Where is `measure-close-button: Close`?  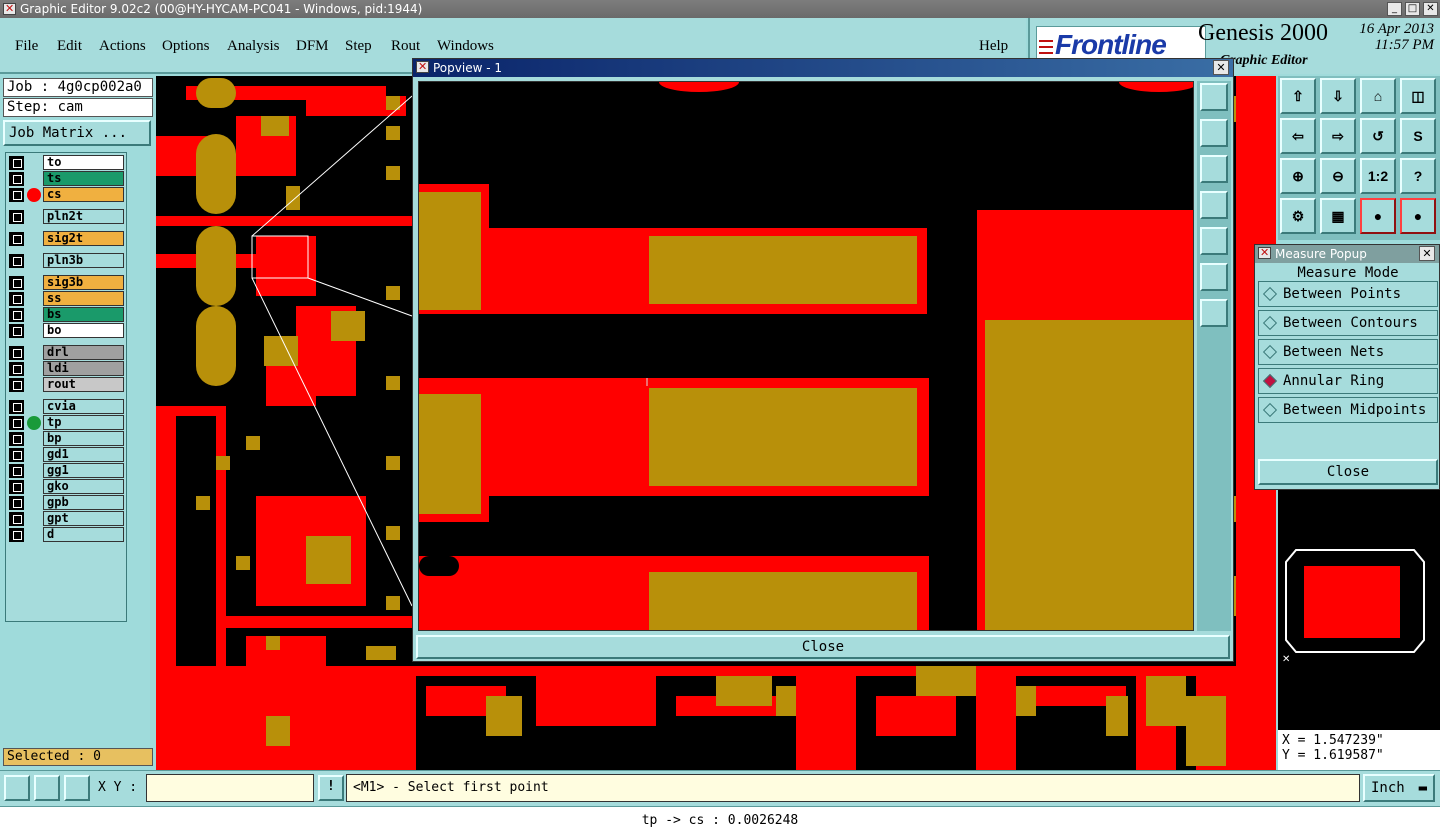 measure-close-button: Close is located at coordinates (1348, 472).